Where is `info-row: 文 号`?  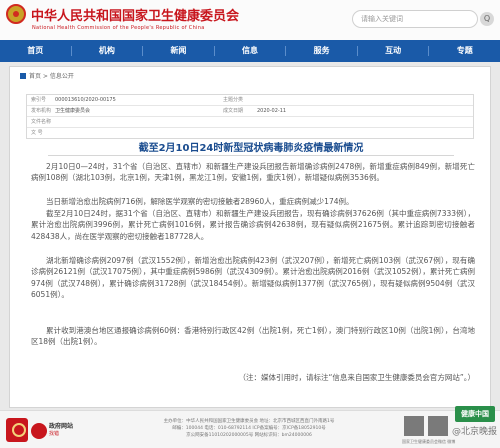
info-row: 文 号 is located at coordinates (250, 133).